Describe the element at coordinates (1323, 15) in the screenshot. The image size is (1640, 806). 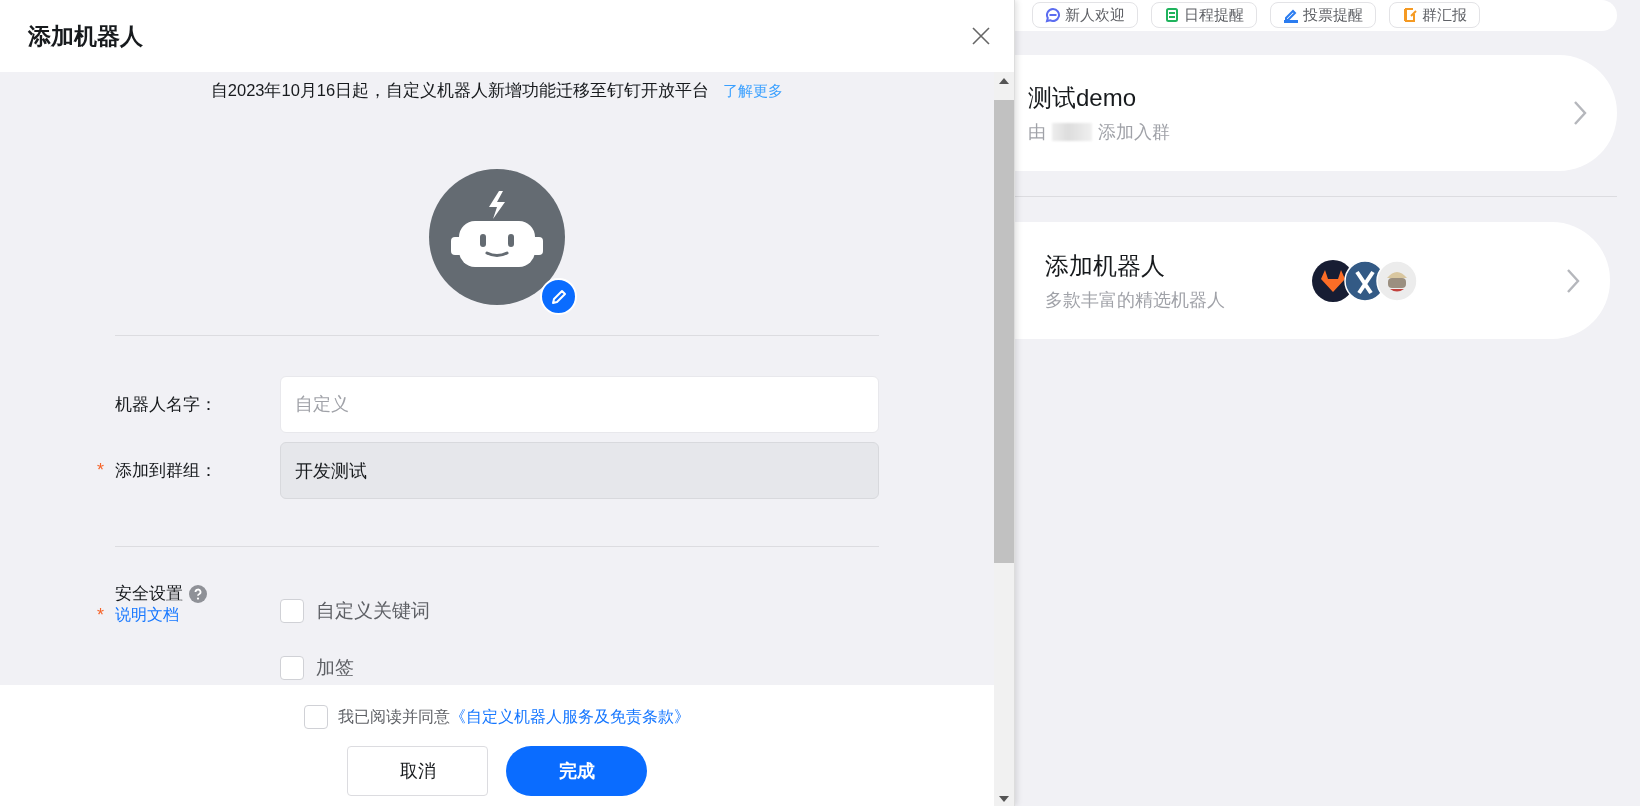
I see `quick-action-chip: 投票提醒` at that location.